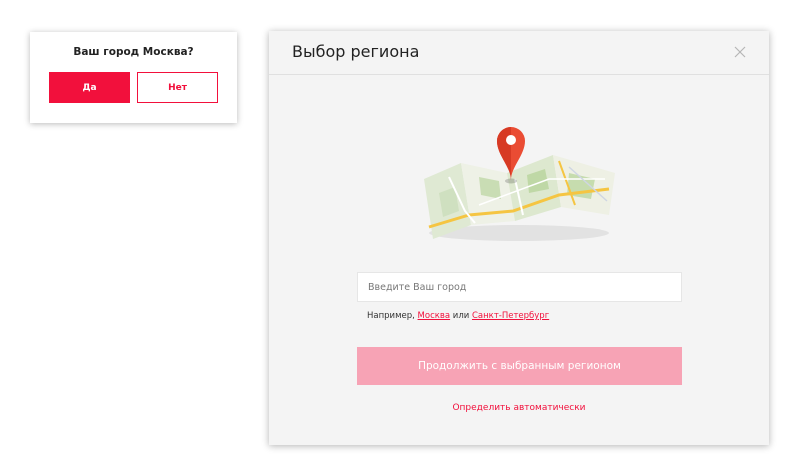 Image resolution: width=800 pixels, height=475 pixels. Describe the element at coordinates (434, 316) in the screenshot. I see `example-link-moscow: Москва` at that location.